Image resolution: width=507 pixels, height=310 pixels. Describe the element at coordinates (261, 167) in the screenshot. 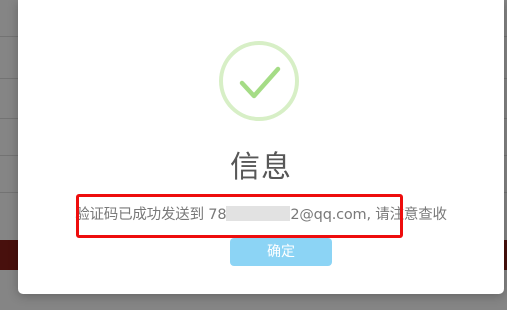

I see `dialog-title: 信息` at that location.